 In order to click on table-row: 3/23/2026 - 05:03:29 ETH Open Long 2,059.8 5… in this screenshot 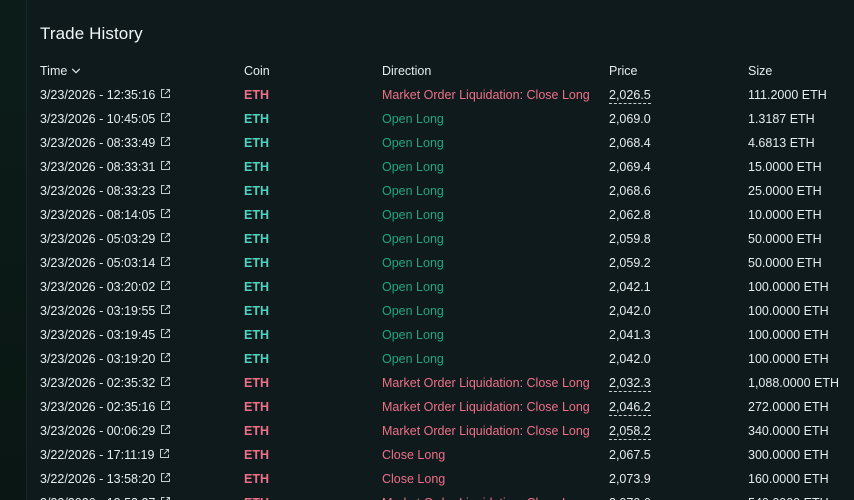, I will do `click(440, 240)`.